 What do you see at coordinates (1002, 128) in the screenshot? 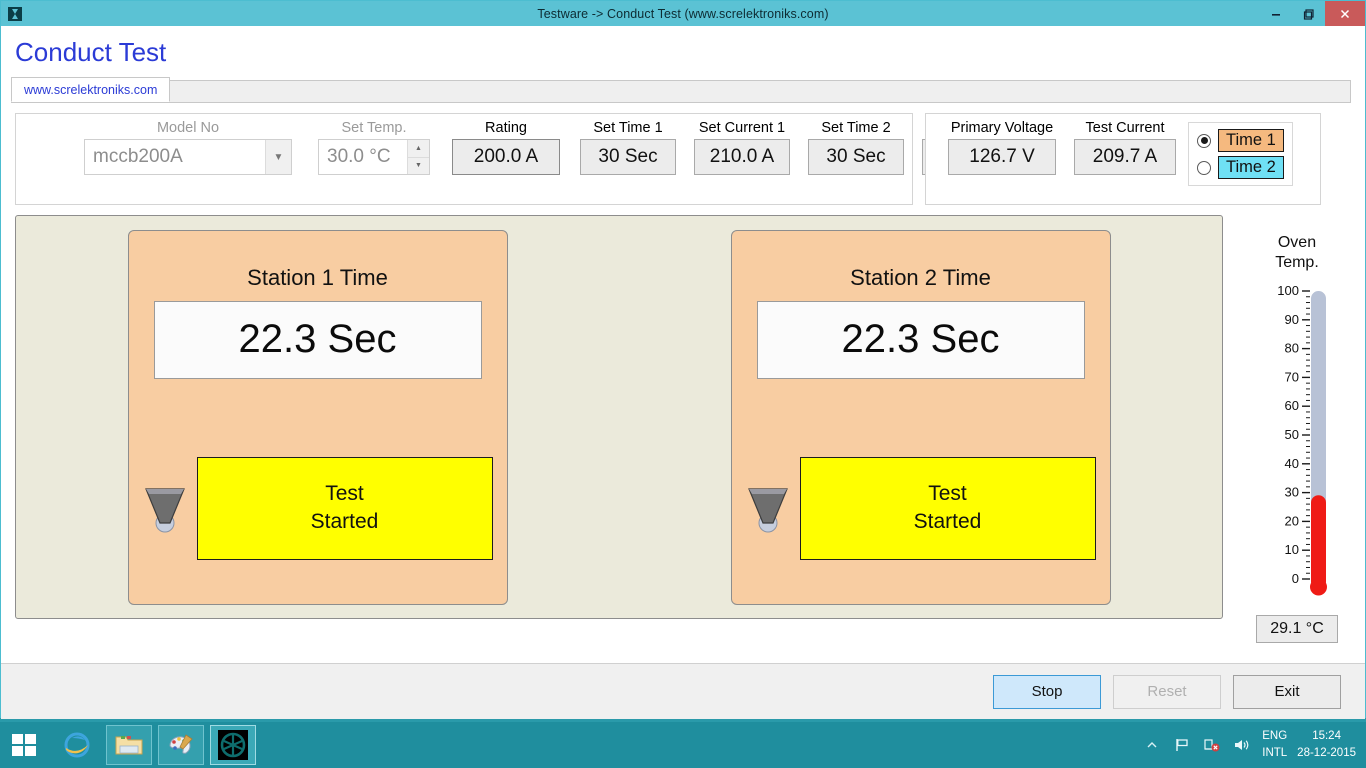
I see `primary-voltage-label: Primary Voltage` at bounding box center [1002, 128].